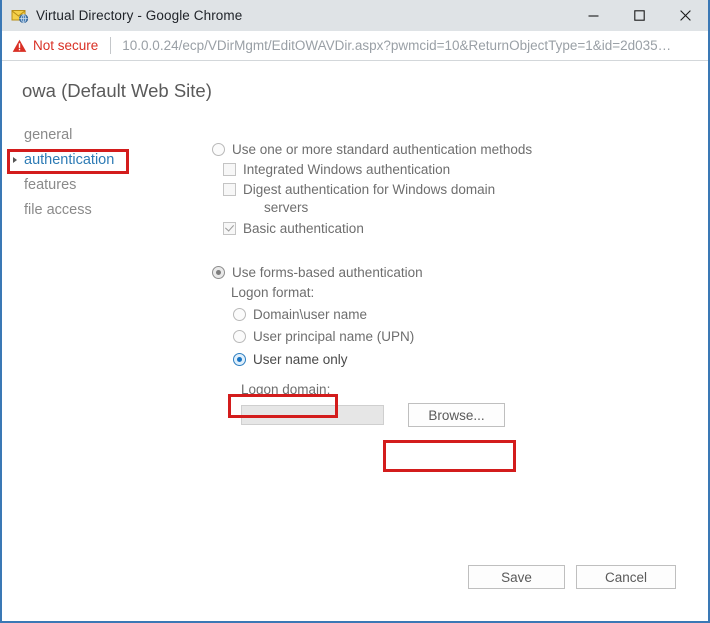 This screenshot has width=710, height=623. Describe the element at coordinates (303, 228) in the screenshot. I see `basic-auth-label: Basic authentication` at that location.